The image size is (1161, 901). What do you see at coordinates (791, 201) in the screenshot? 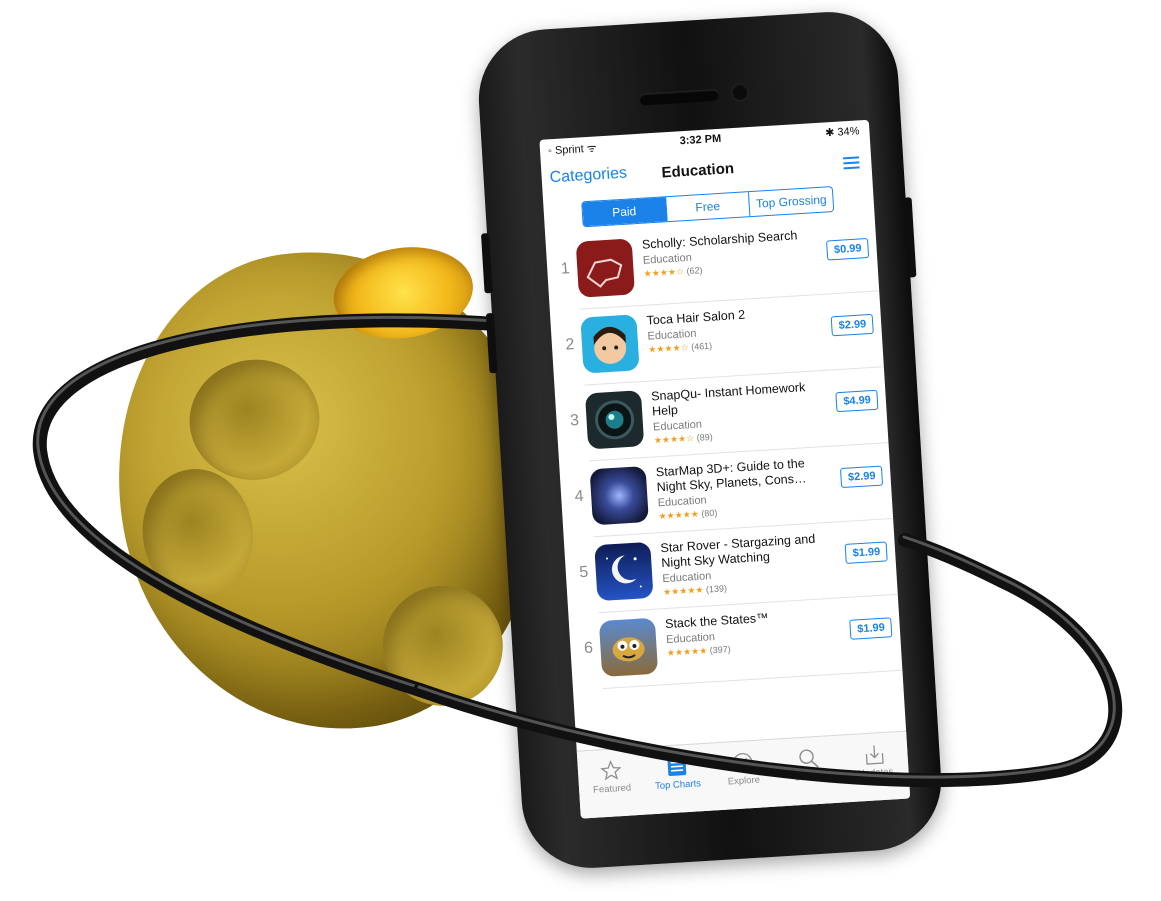
I see `segment-top-grossing: Top Grossing` at bounding box center [791, 201].